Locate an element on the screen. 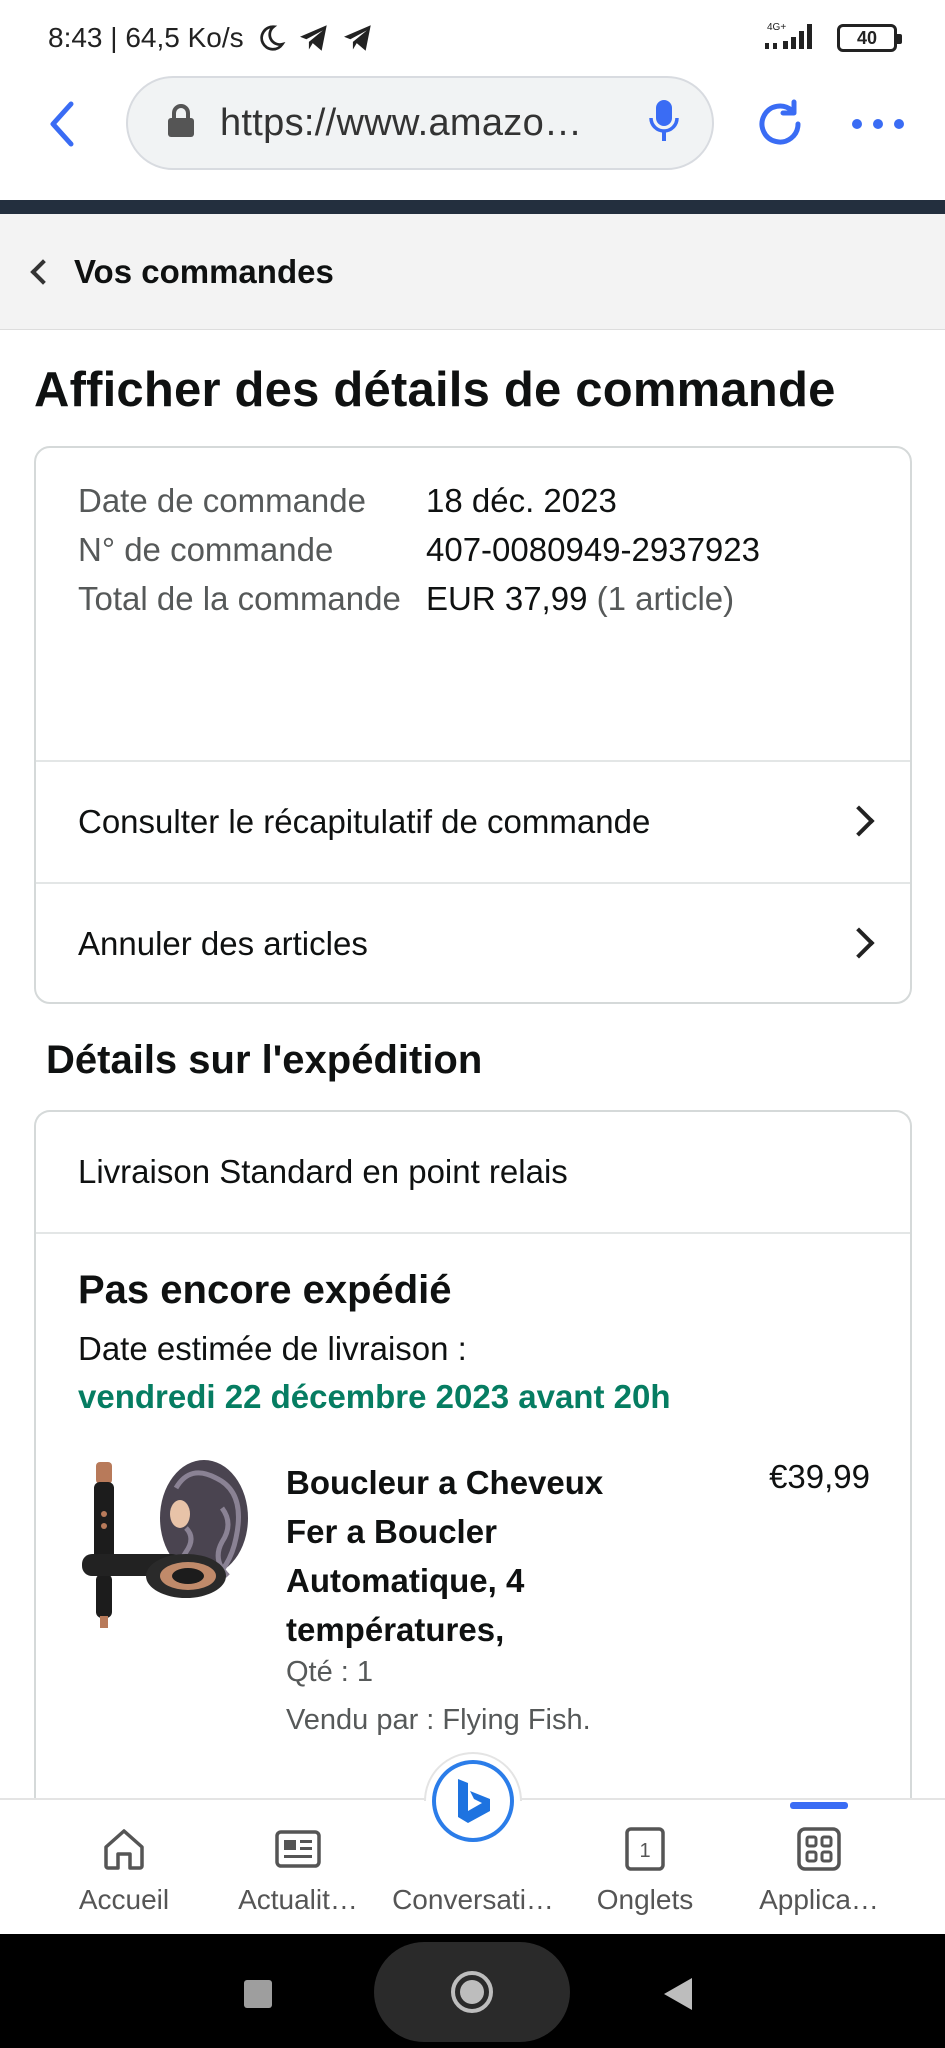  shipping-section-title: Détails sur l'expédition is located at coordinates (264, 1060).